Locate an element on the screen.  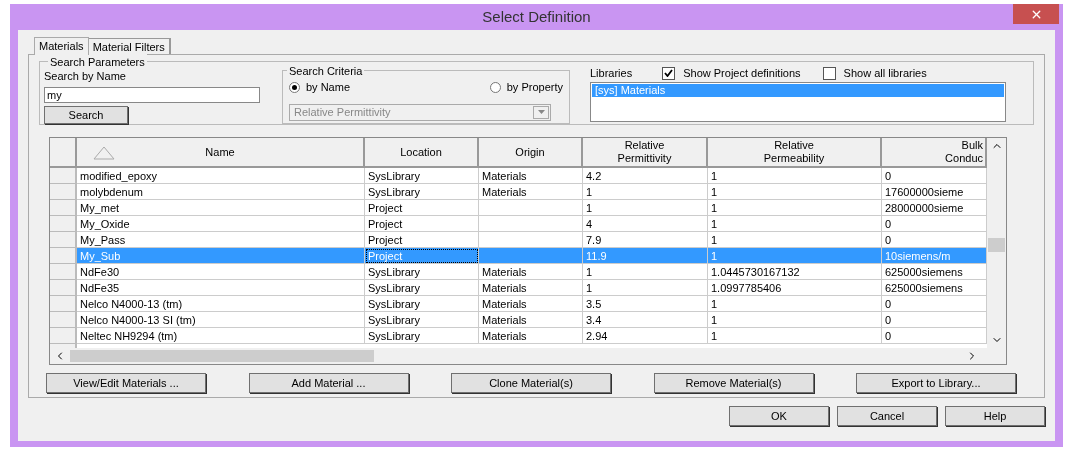
action-button: Clone Material(s) is located at coordinates (531, 383).